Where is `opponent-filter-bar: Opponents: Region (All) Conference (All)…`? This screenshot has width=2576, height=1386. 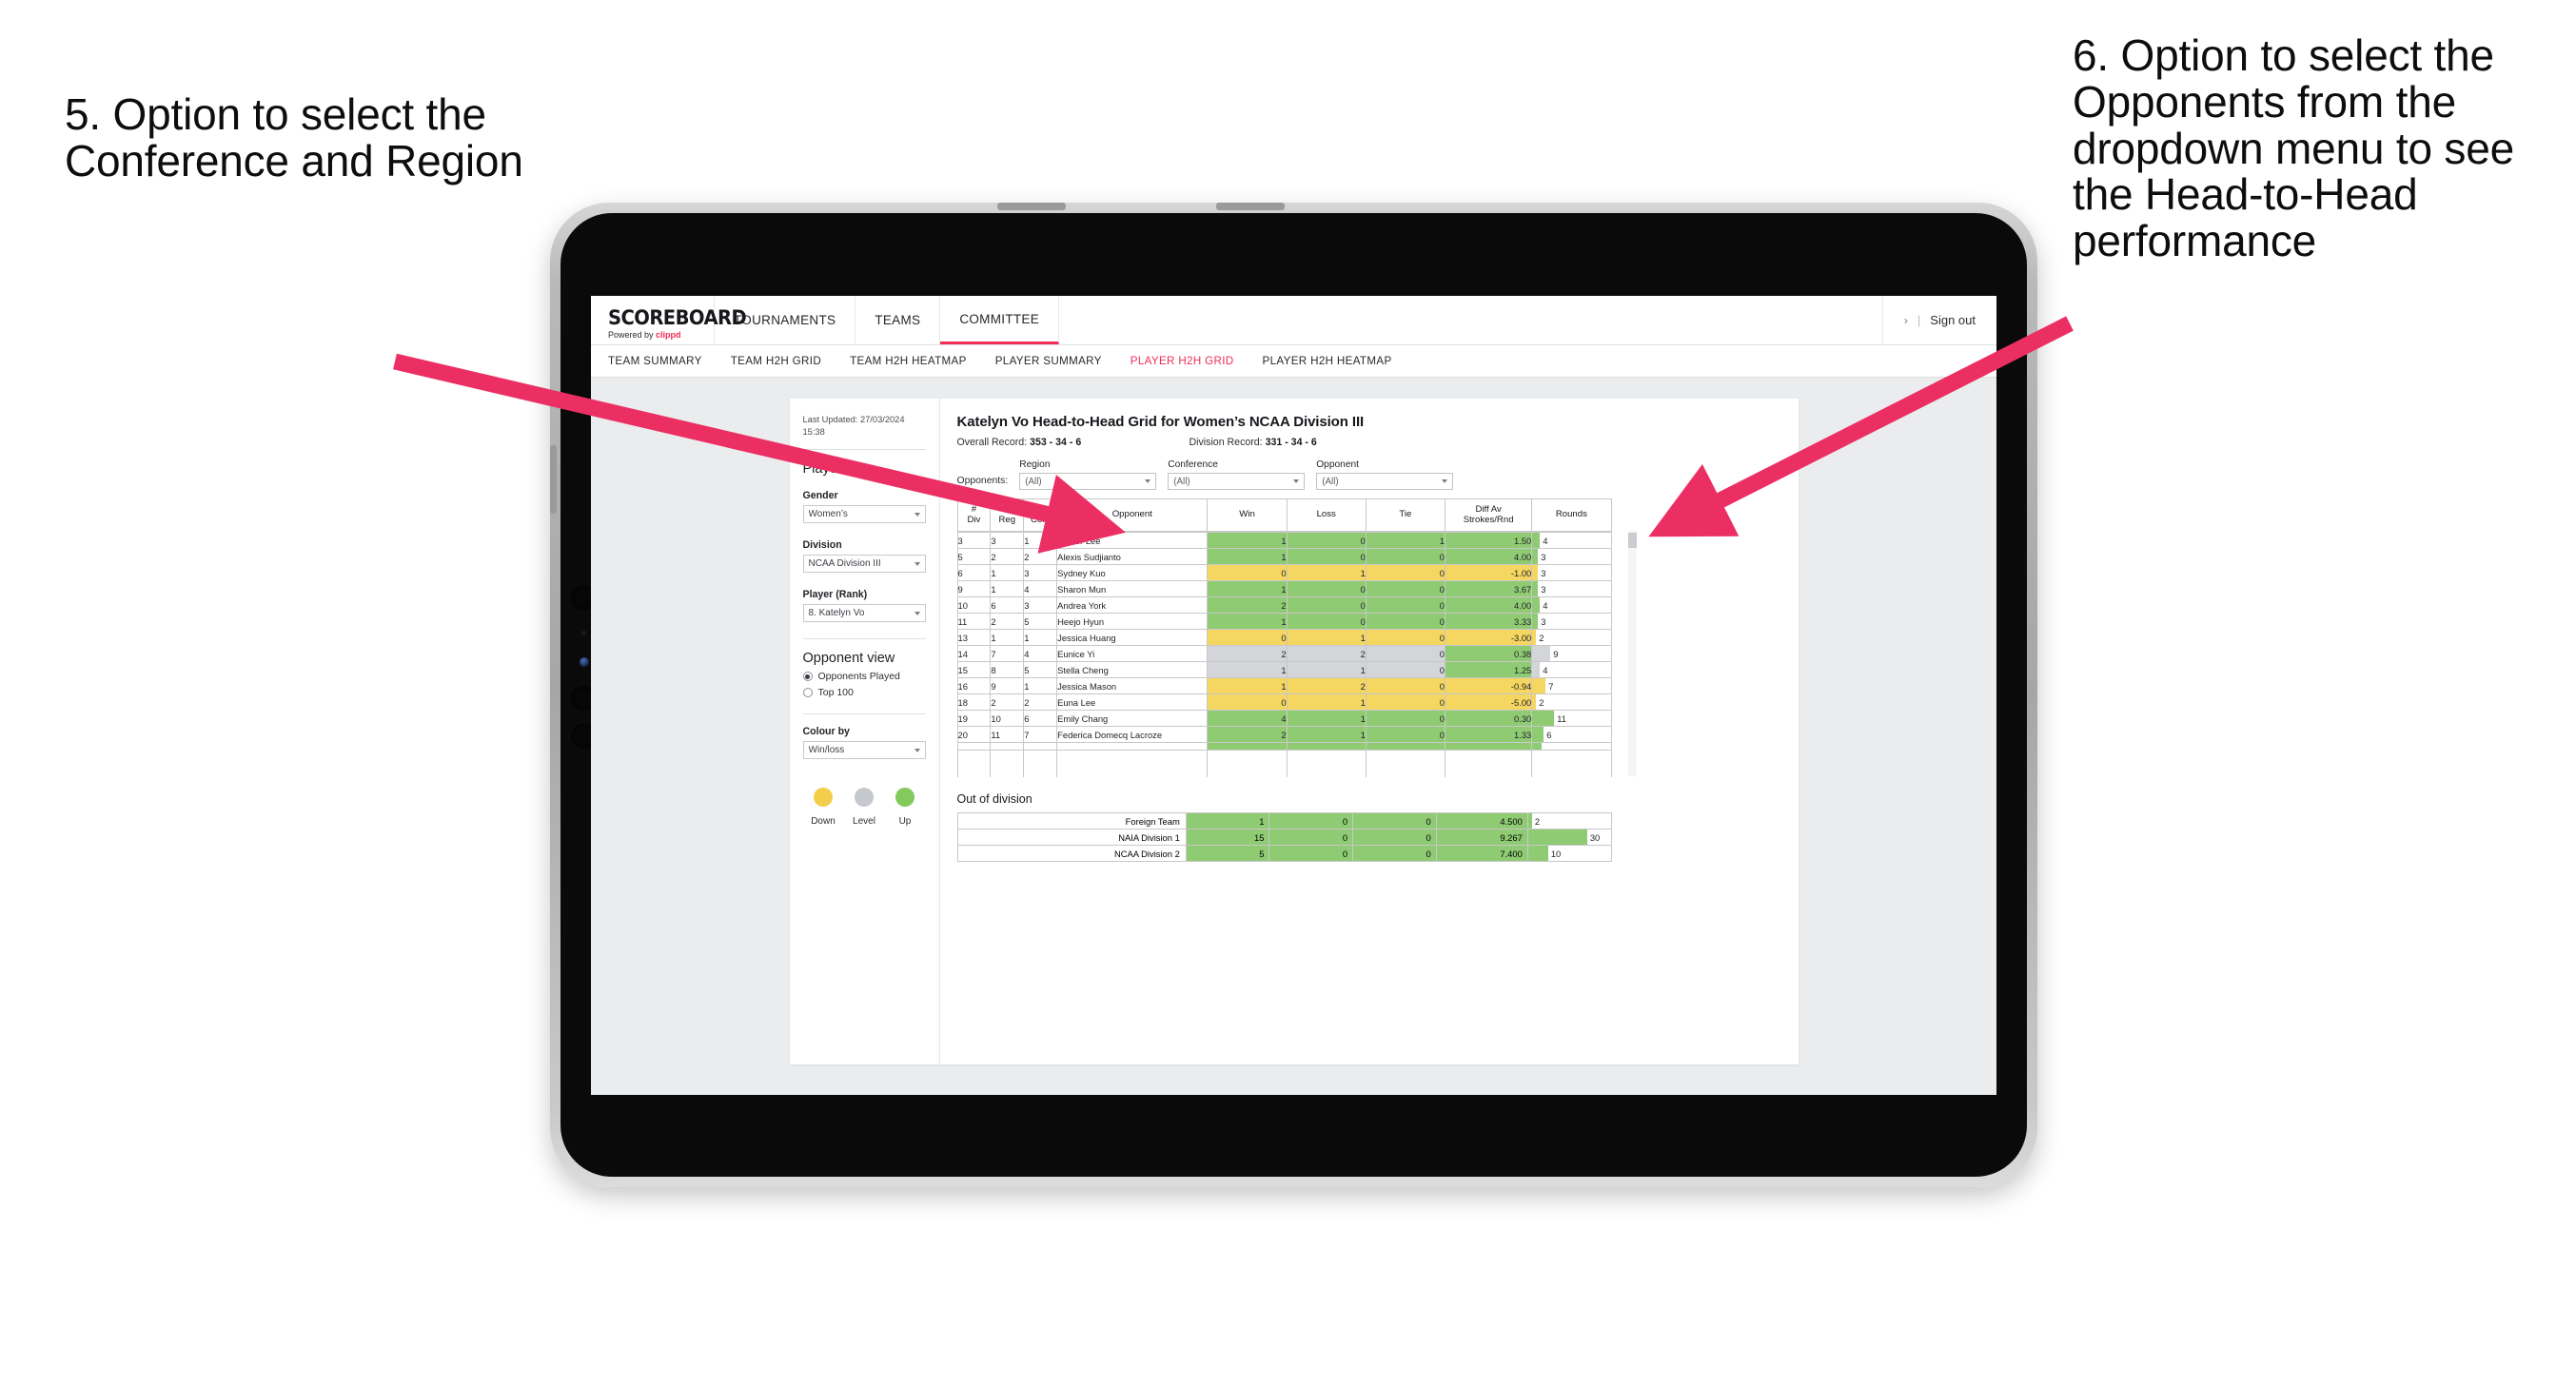
opponent-filter-bar: Opponents: Region (All) Conference (All)… is located at coordinates (1371, 474).